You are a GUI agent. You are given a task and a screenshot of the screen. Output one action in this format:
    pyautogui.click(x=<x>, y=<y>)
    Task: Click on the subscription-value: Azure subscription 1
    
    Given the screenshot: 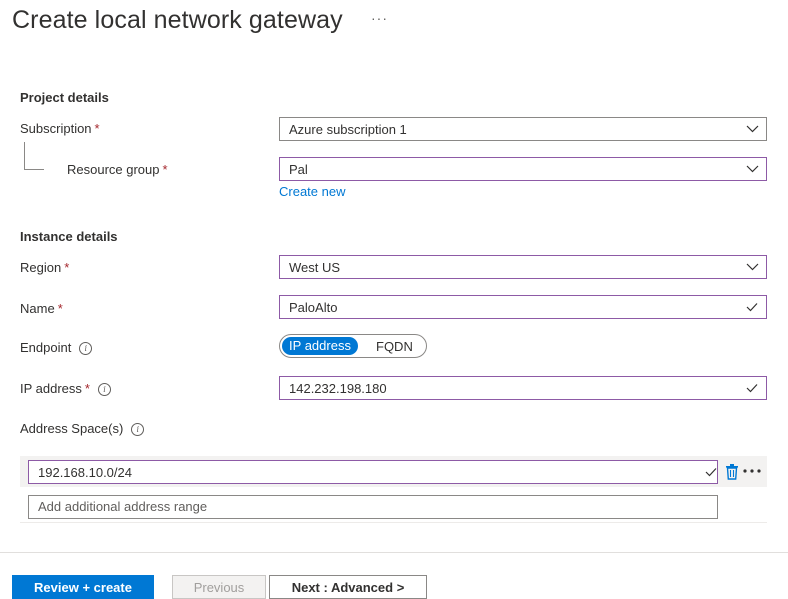 What is the action you would take?
    pyautogui.click(x=348, y=129)
    